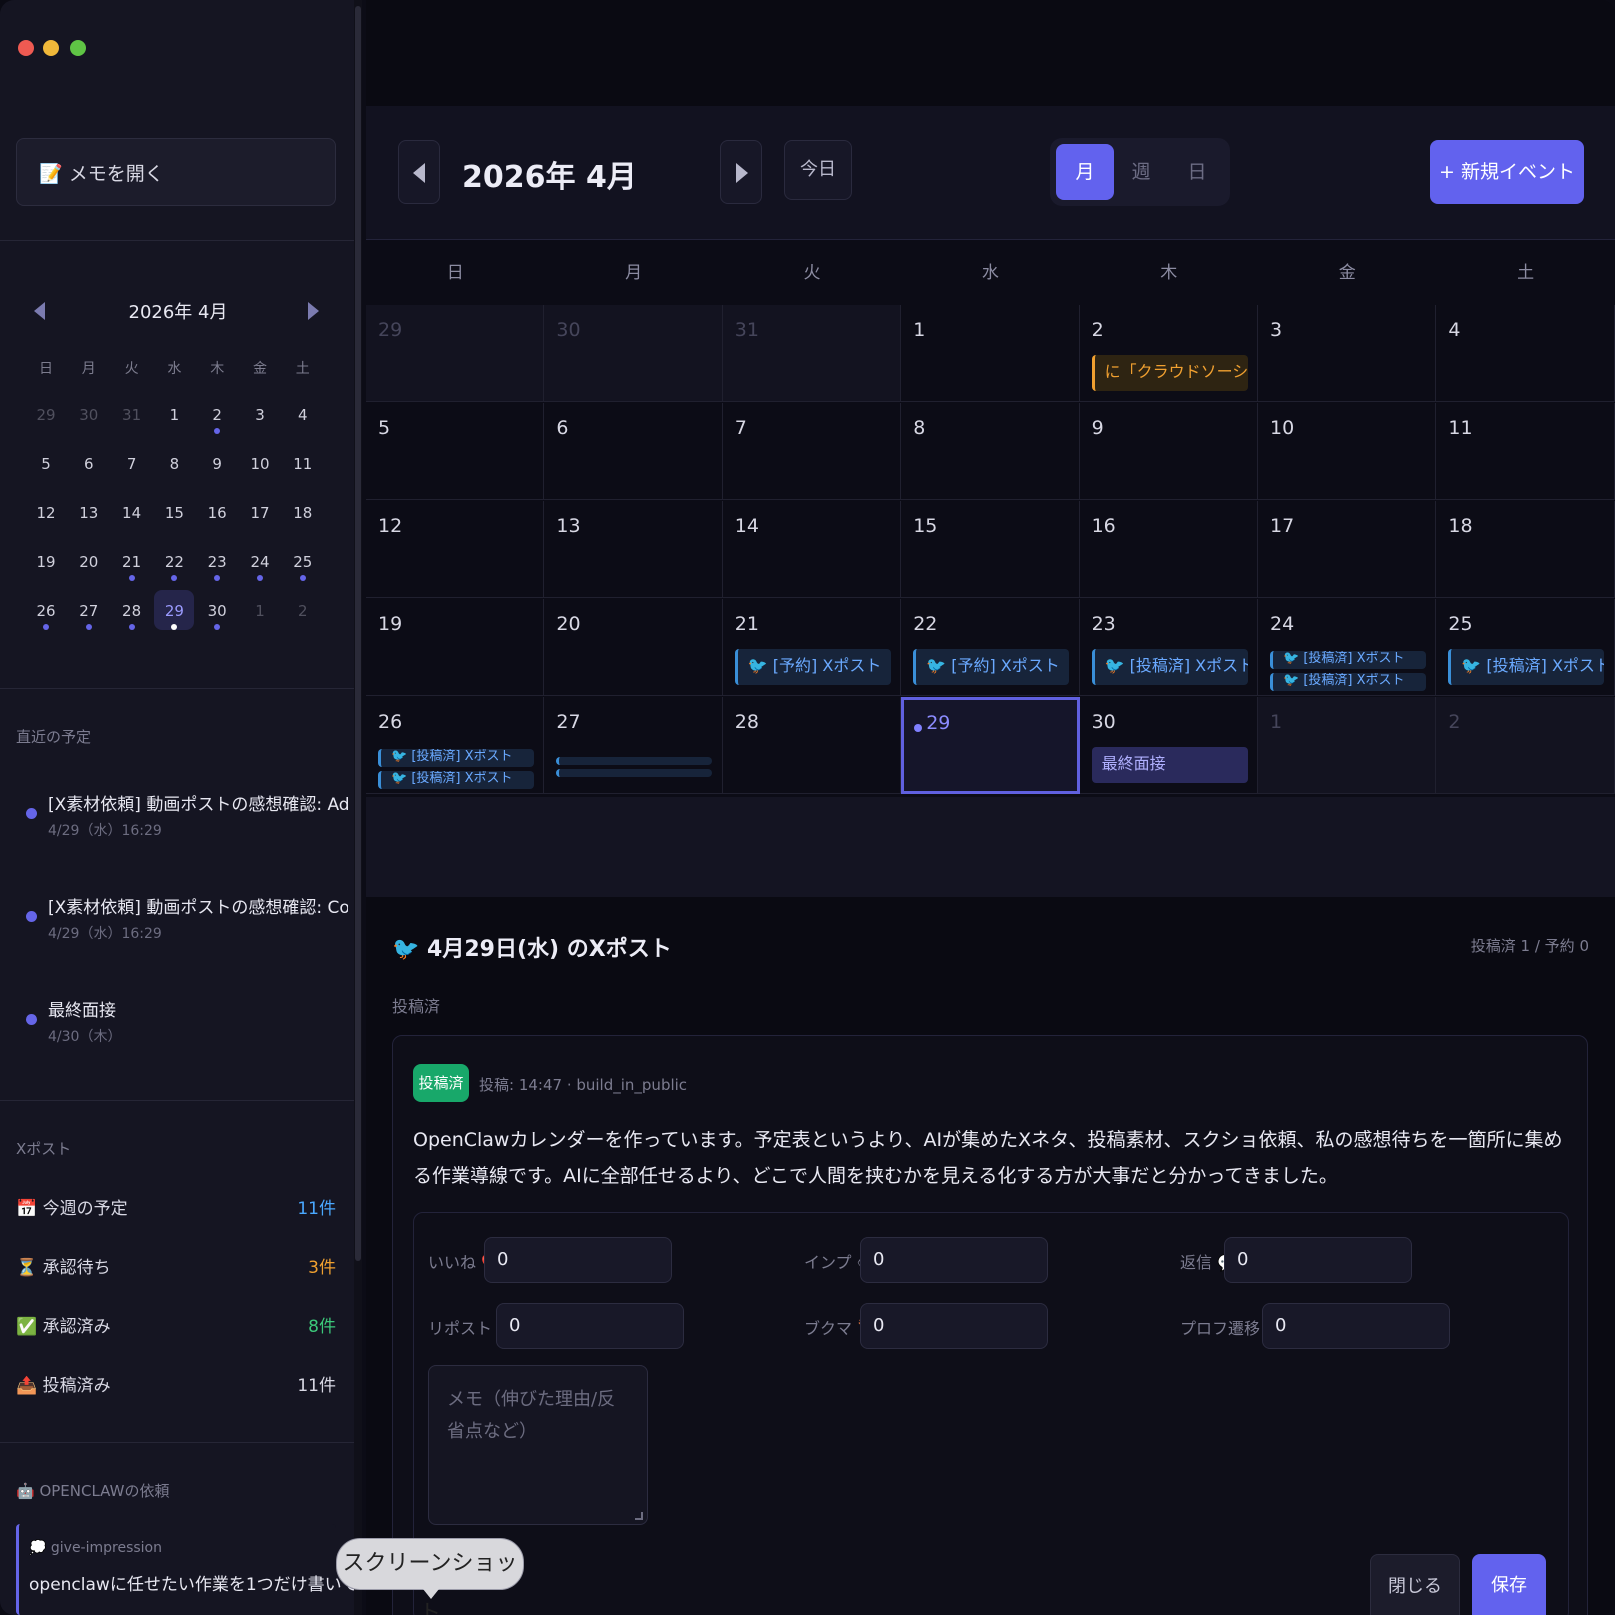 Image resolution: width=1615 pixels, height=1615 pixels. I want to click on xpost-stat-row: ✅ 承認済み 8件, so click(176, 1327).